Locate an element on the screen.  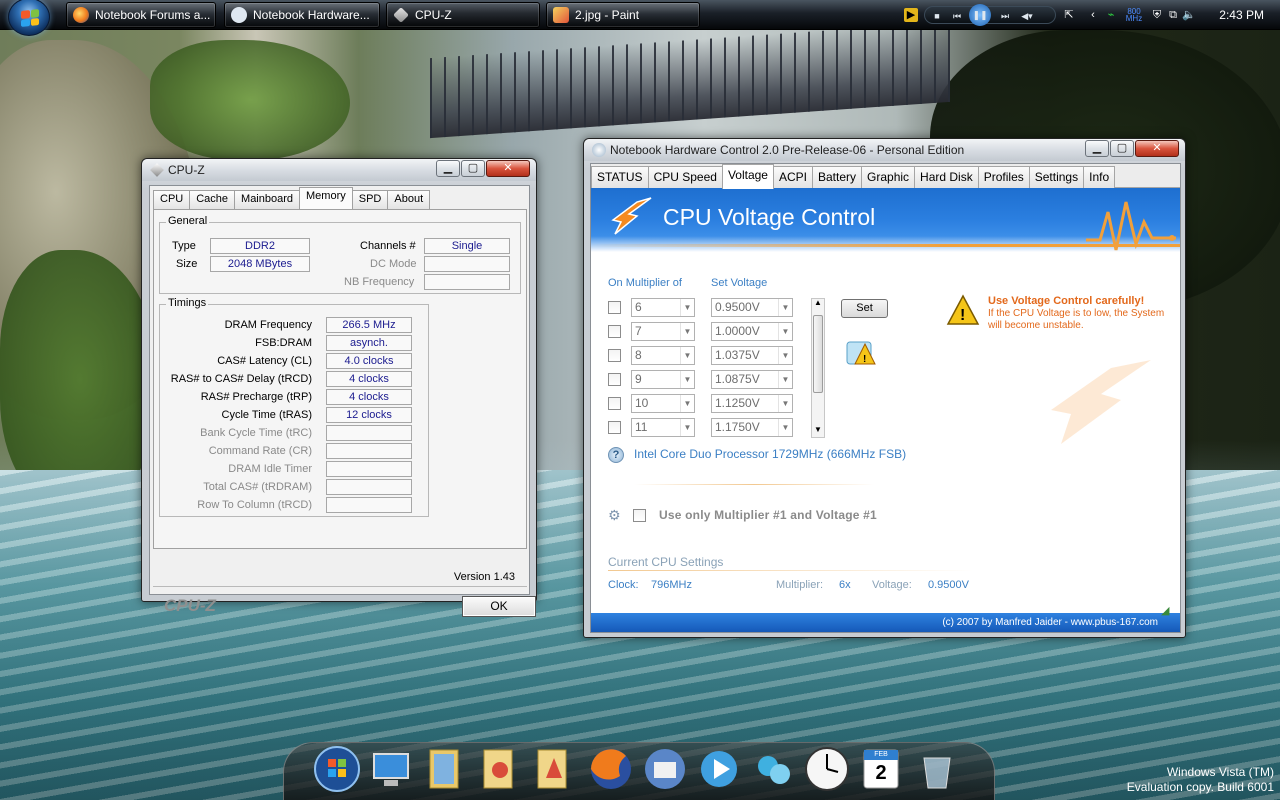
multiplier-select-value: 11 is located at coordinates (641, 427).